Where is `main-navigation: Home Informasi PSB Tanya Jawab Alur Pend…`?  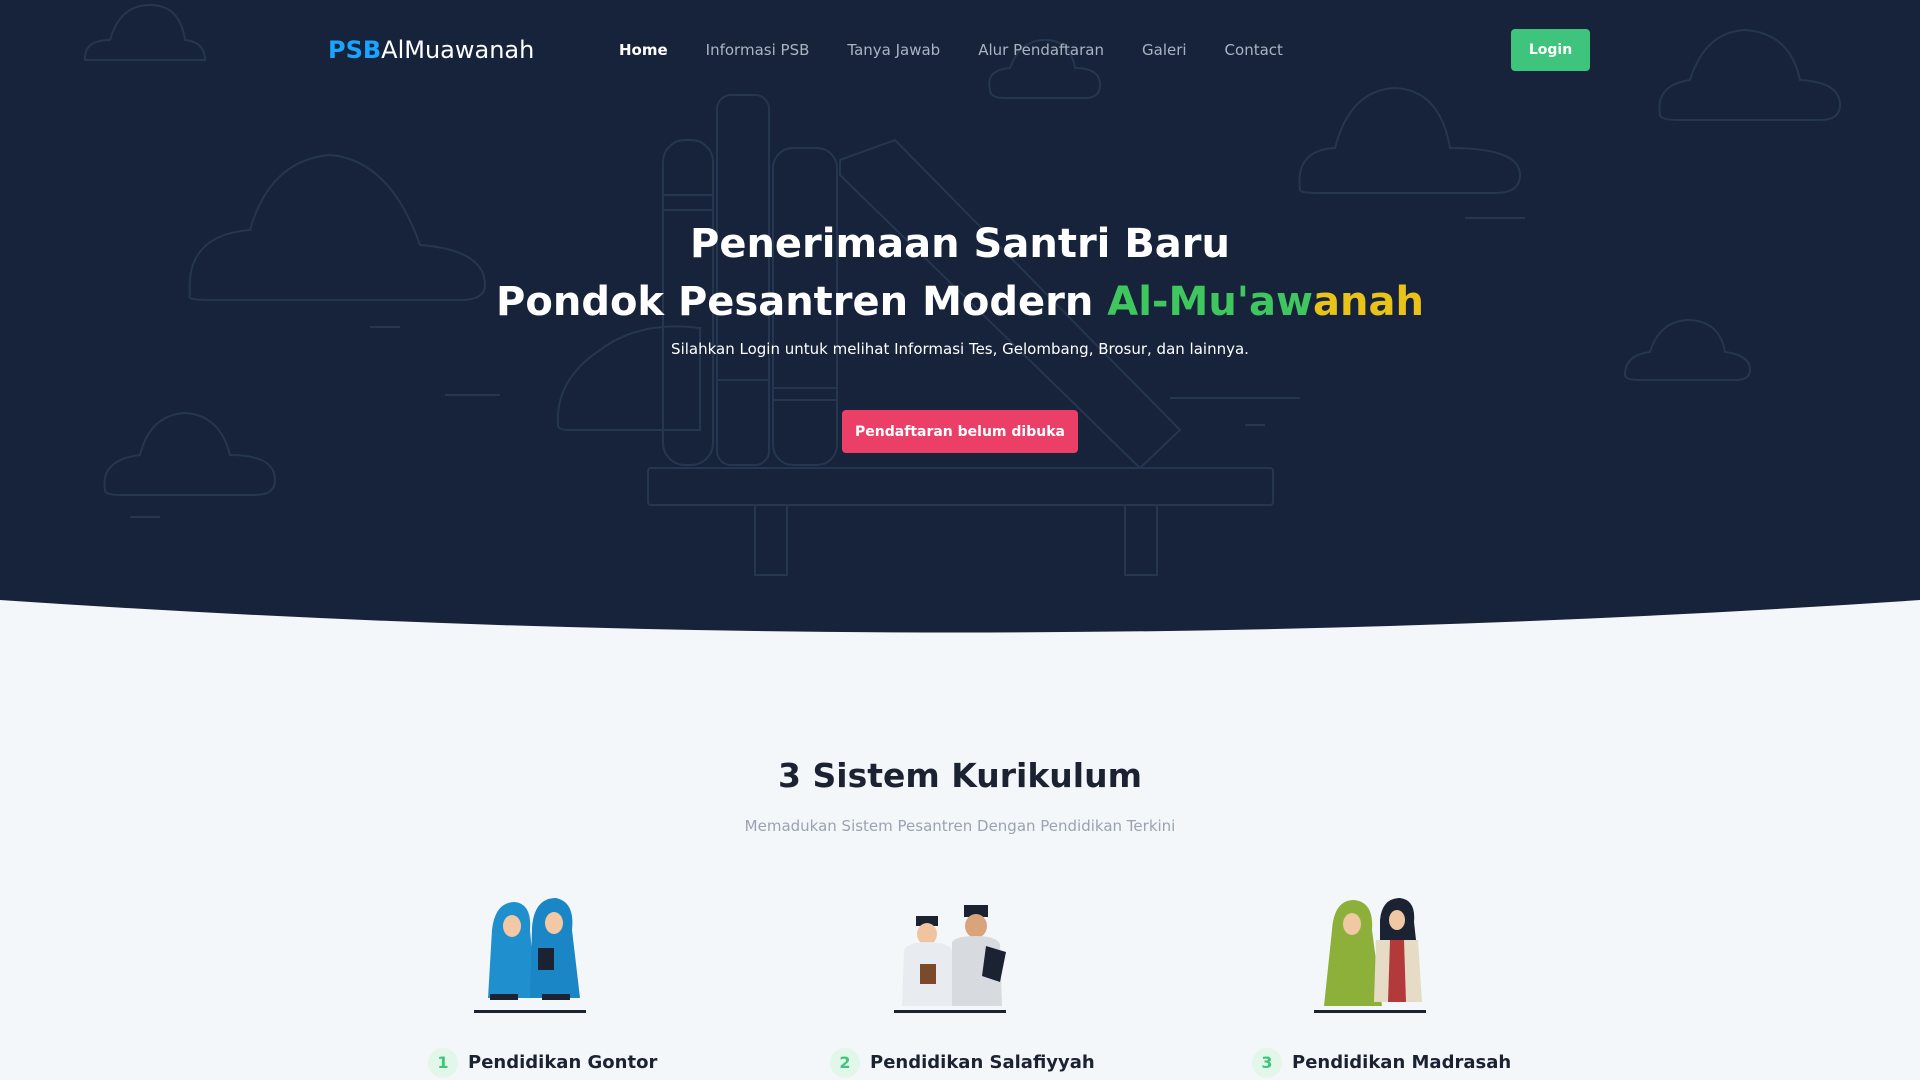
main-navigation: Home Informasi PSB Tanya Jawab Alur Pend… is located at coordinates (970, 50).